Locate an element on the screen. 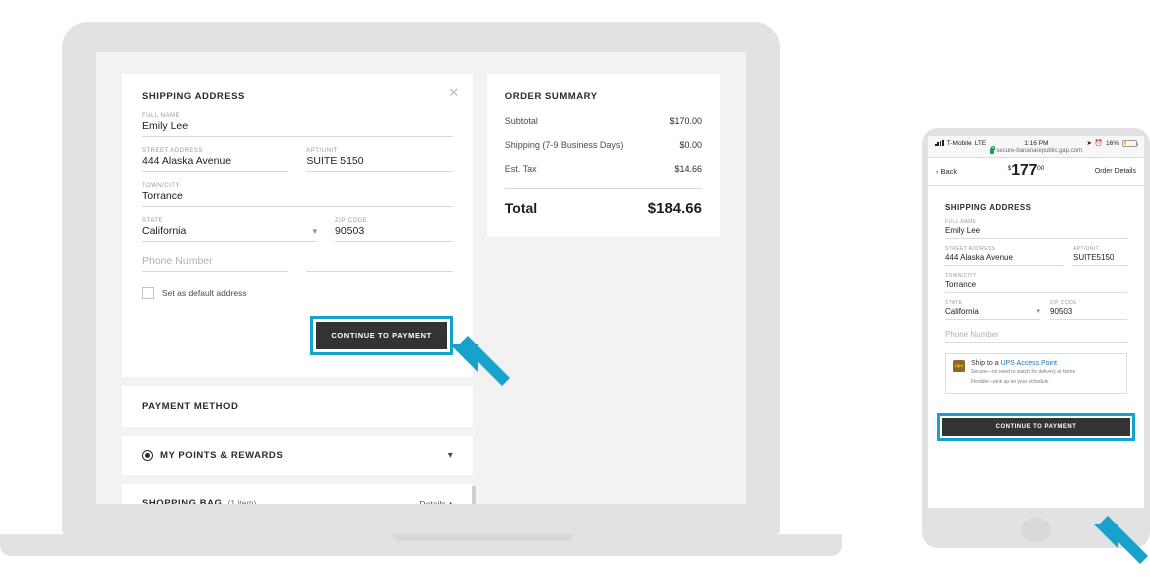  mobile-apt-group: APT/UNIT SUITE5150 is located at coordinates (1100, 252).